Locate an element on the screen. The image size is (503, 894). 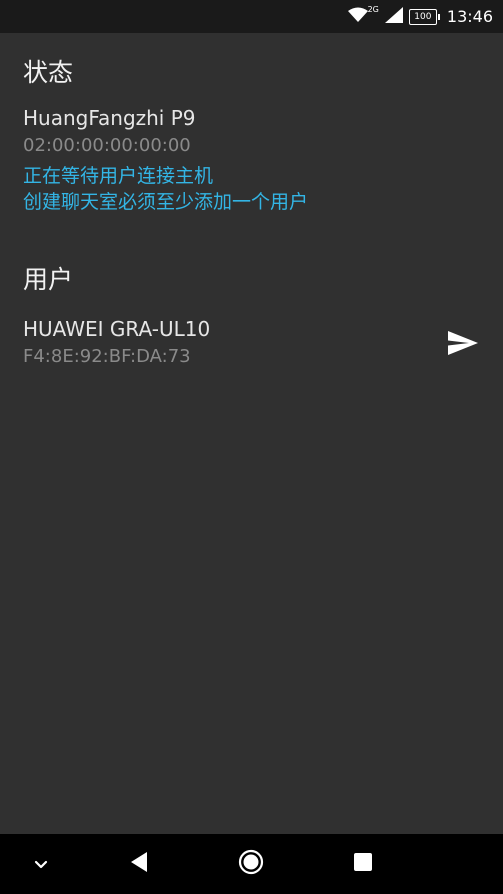
status-message-requirement: 创建聊天室必须至少添加一个用户 is located at coordinates (166, 202).